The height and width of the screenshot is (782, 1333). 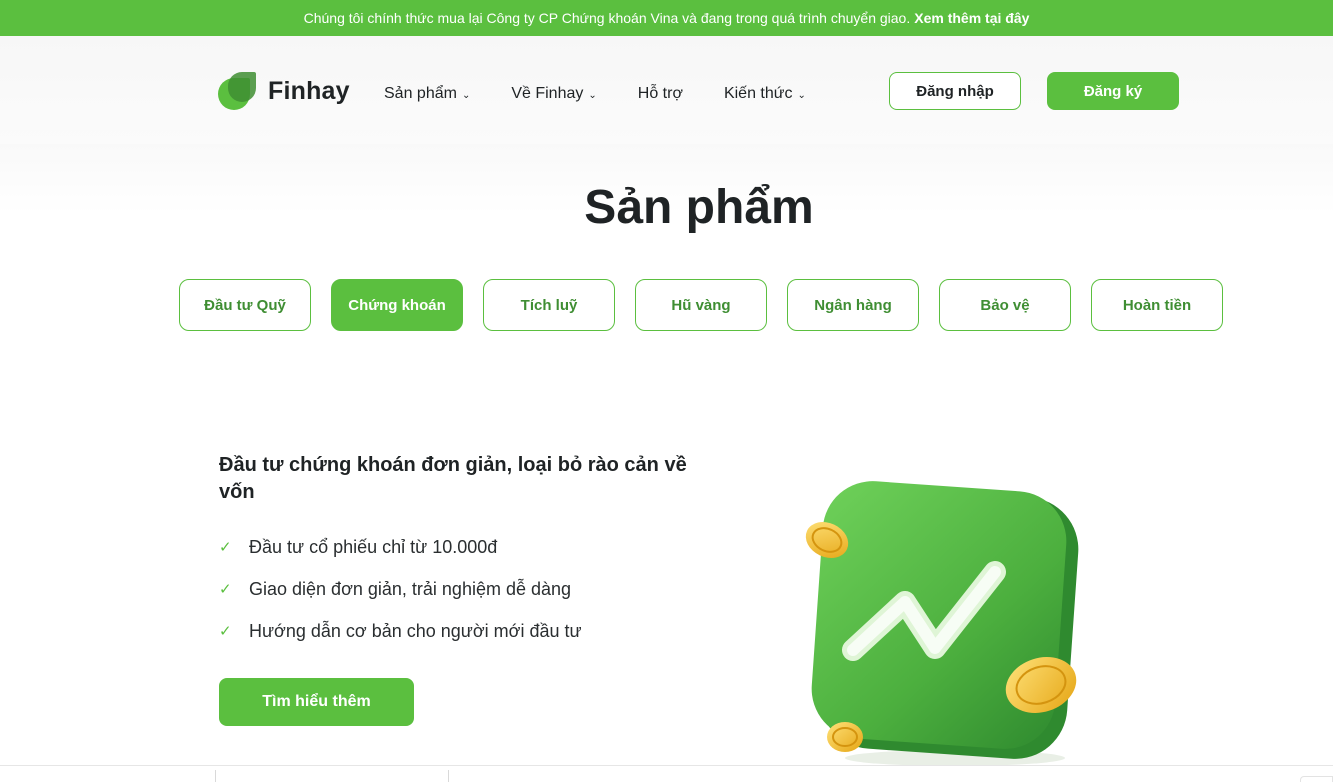 What do you see at coordinates (397, 305) in the screenshot?
I see `tab-chung-khoan: Chứng khoán` at bounding box center [397, 305].